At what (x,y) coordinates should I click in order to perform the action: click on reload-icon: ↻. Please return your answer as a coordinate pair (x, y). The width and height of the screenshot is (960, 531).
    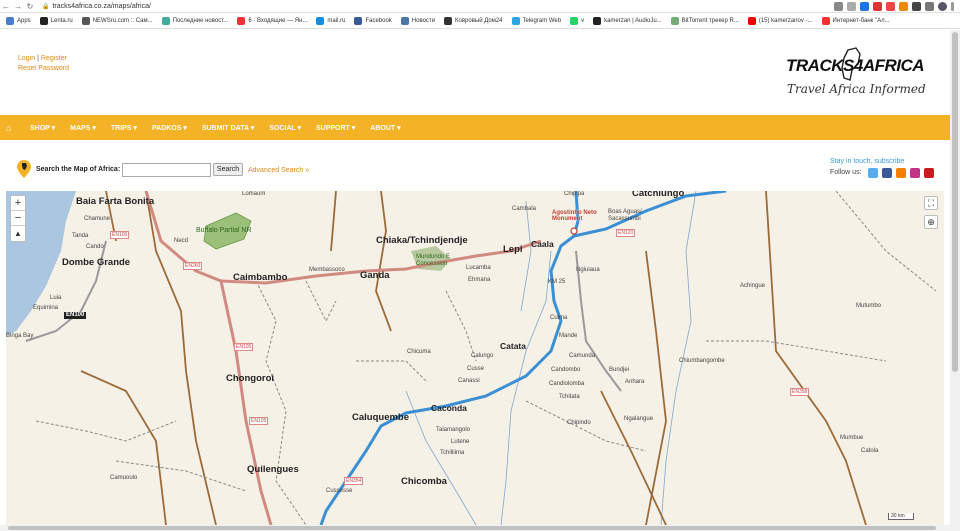
    Looking at the image, I should click on (30, 6).